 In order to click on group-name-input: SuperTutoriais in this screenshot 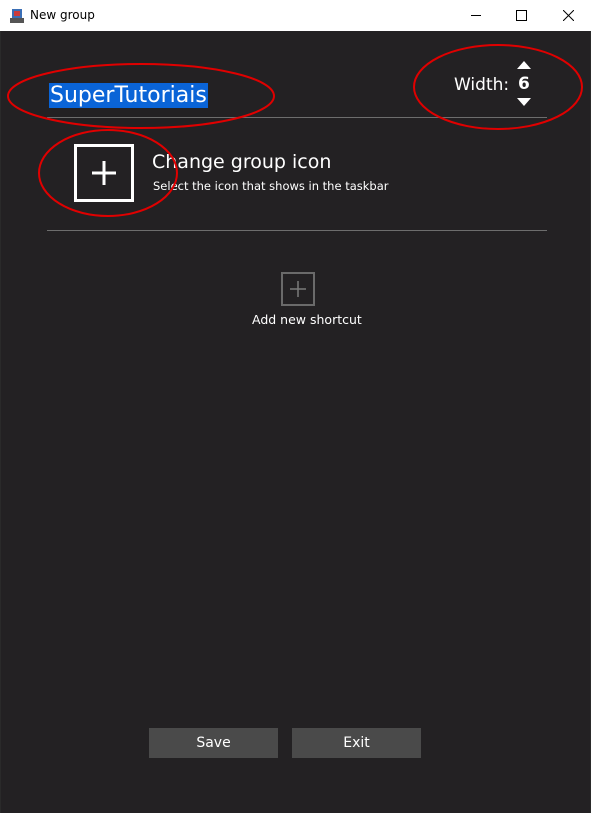, I will do `click(169, 98)`.